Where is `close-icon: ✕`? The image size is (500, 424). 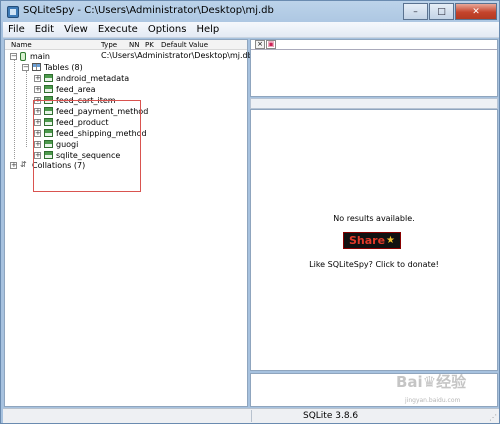
close-icon: ✕ is located at coordinates (476, 11).